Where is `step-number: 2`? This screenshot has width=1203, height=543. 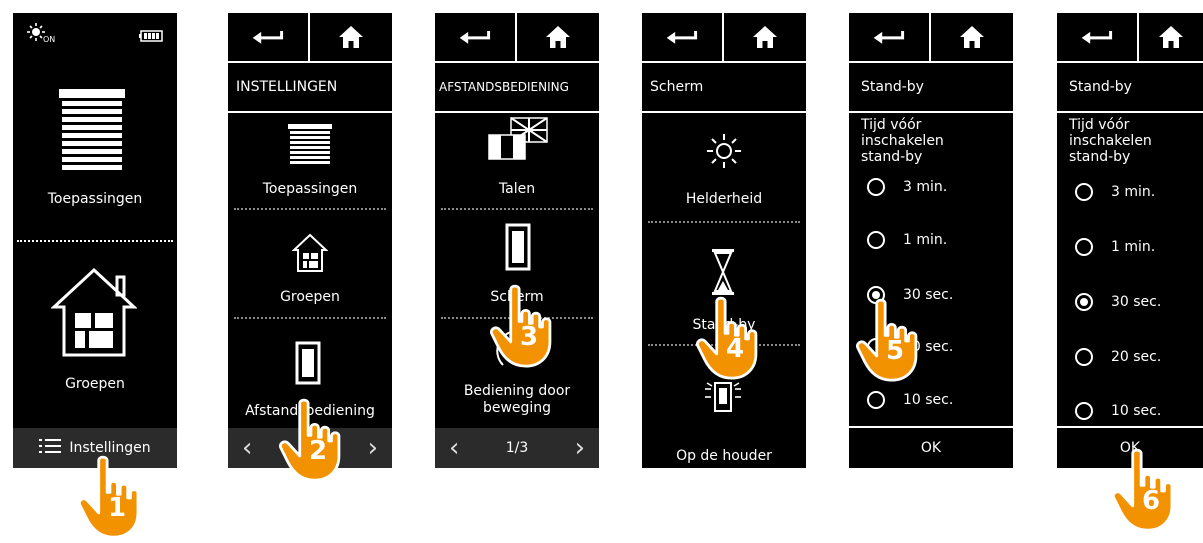 step-number: 2 is located at coordinates (318, 451).